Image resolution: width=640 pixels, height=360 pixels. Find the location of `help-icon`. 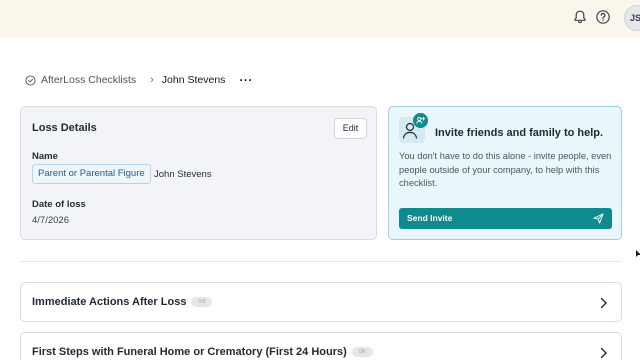

help-icon is located at coordinates (603, 17).